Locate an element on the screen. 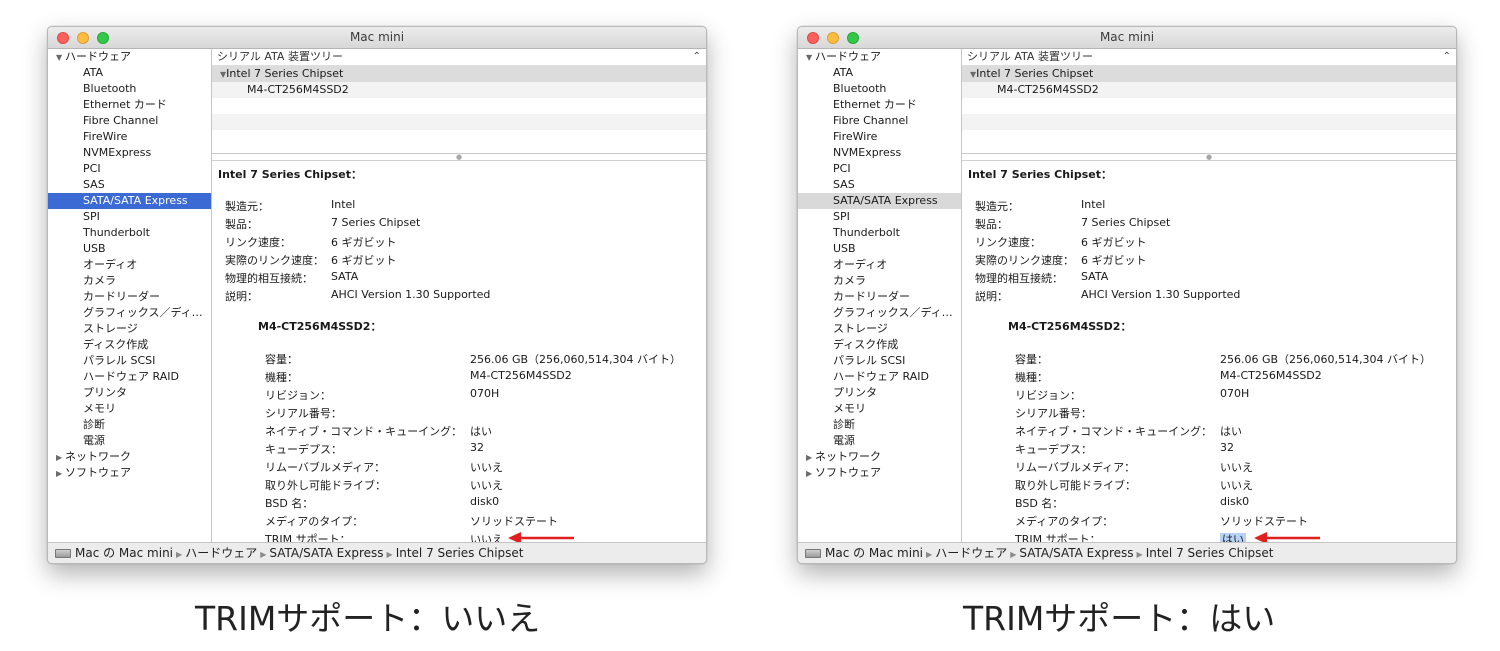 The image size is (1500, 651). property-value: SATA is located at coordinates (345, 276).